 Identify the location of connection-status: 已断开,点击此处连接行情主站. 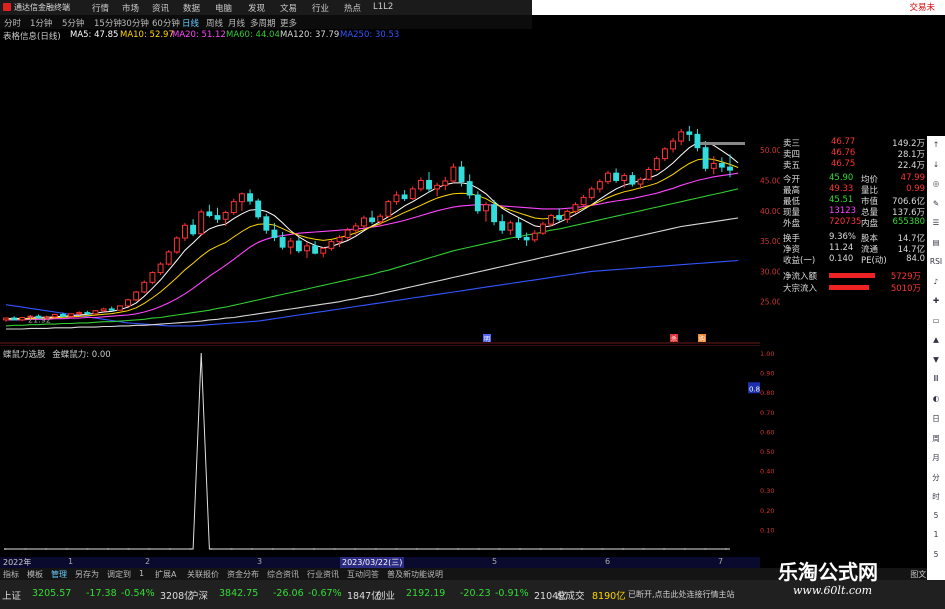
(681, 594).